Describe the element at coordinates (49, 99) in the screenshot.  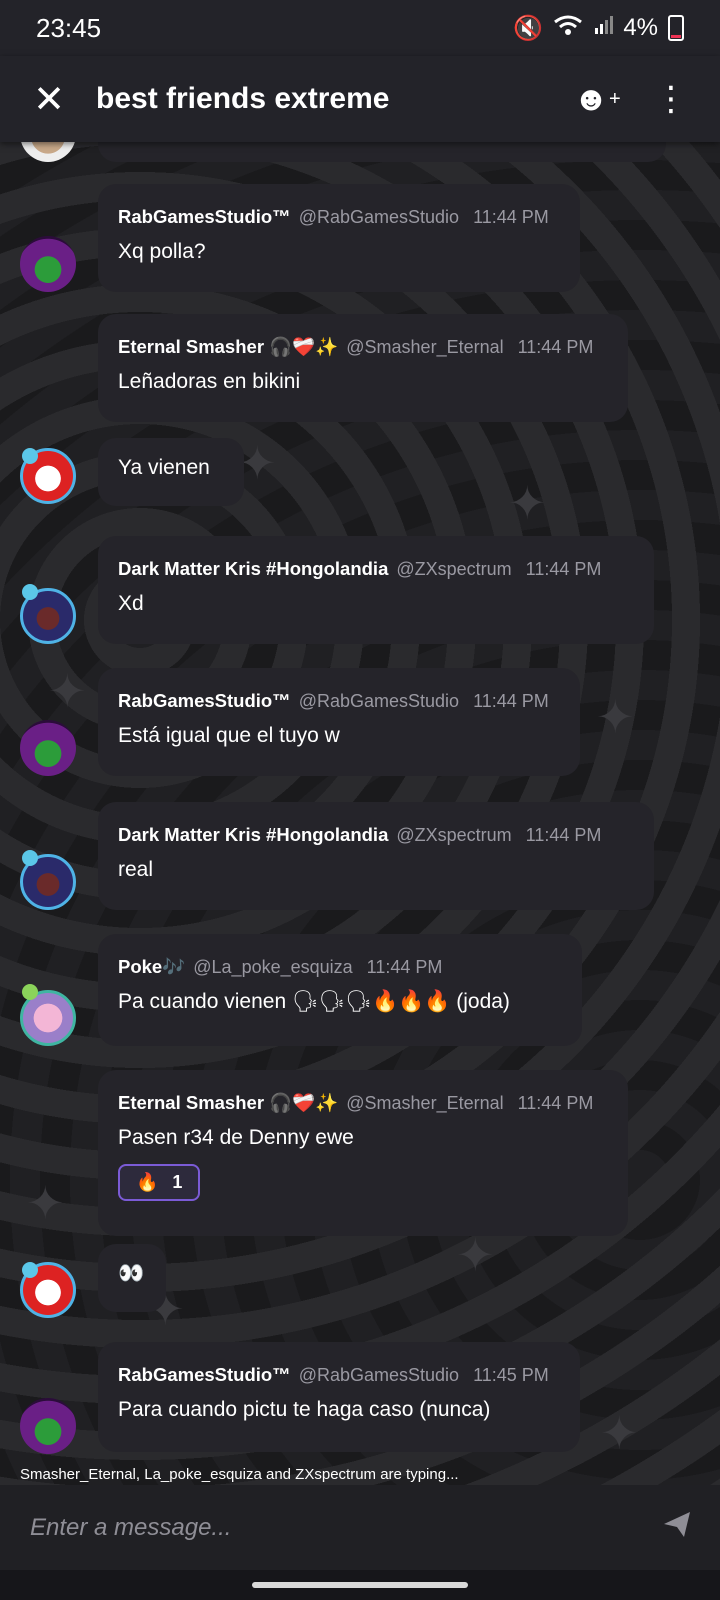
I see `close-icon: ✕` at that location.